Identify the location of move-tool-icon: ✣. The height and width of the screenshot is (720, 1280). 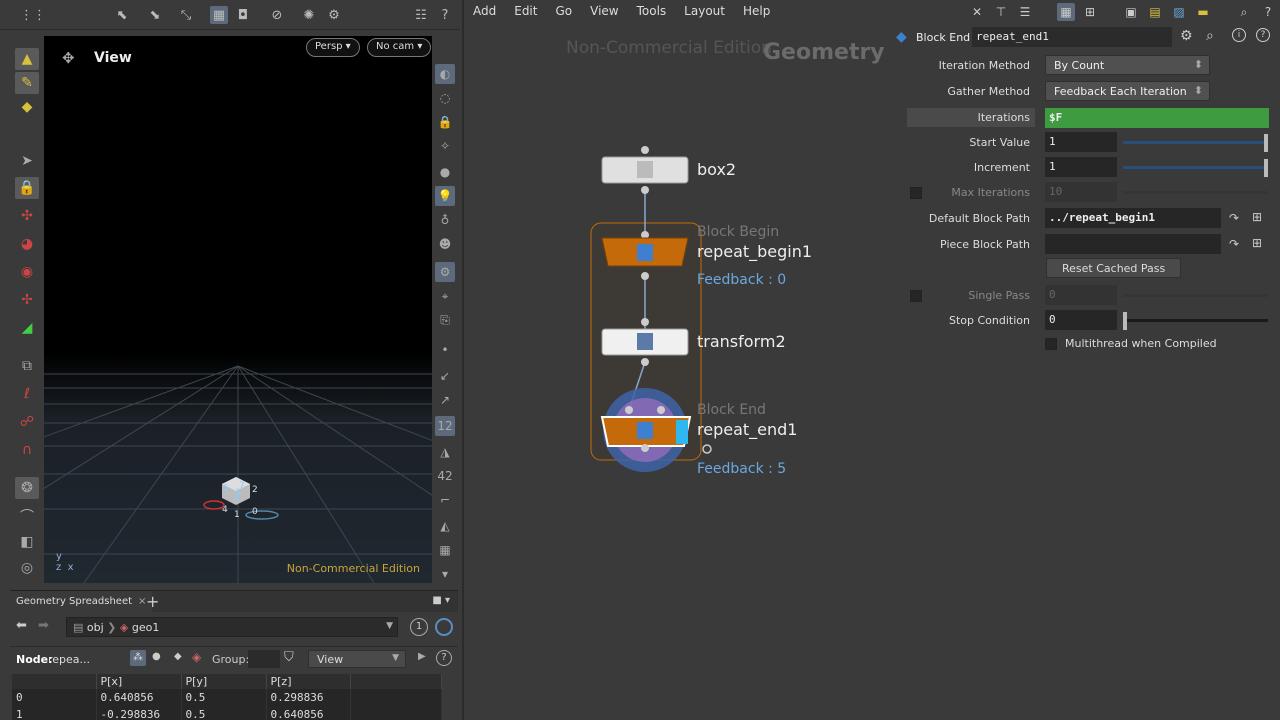
(27, 216).